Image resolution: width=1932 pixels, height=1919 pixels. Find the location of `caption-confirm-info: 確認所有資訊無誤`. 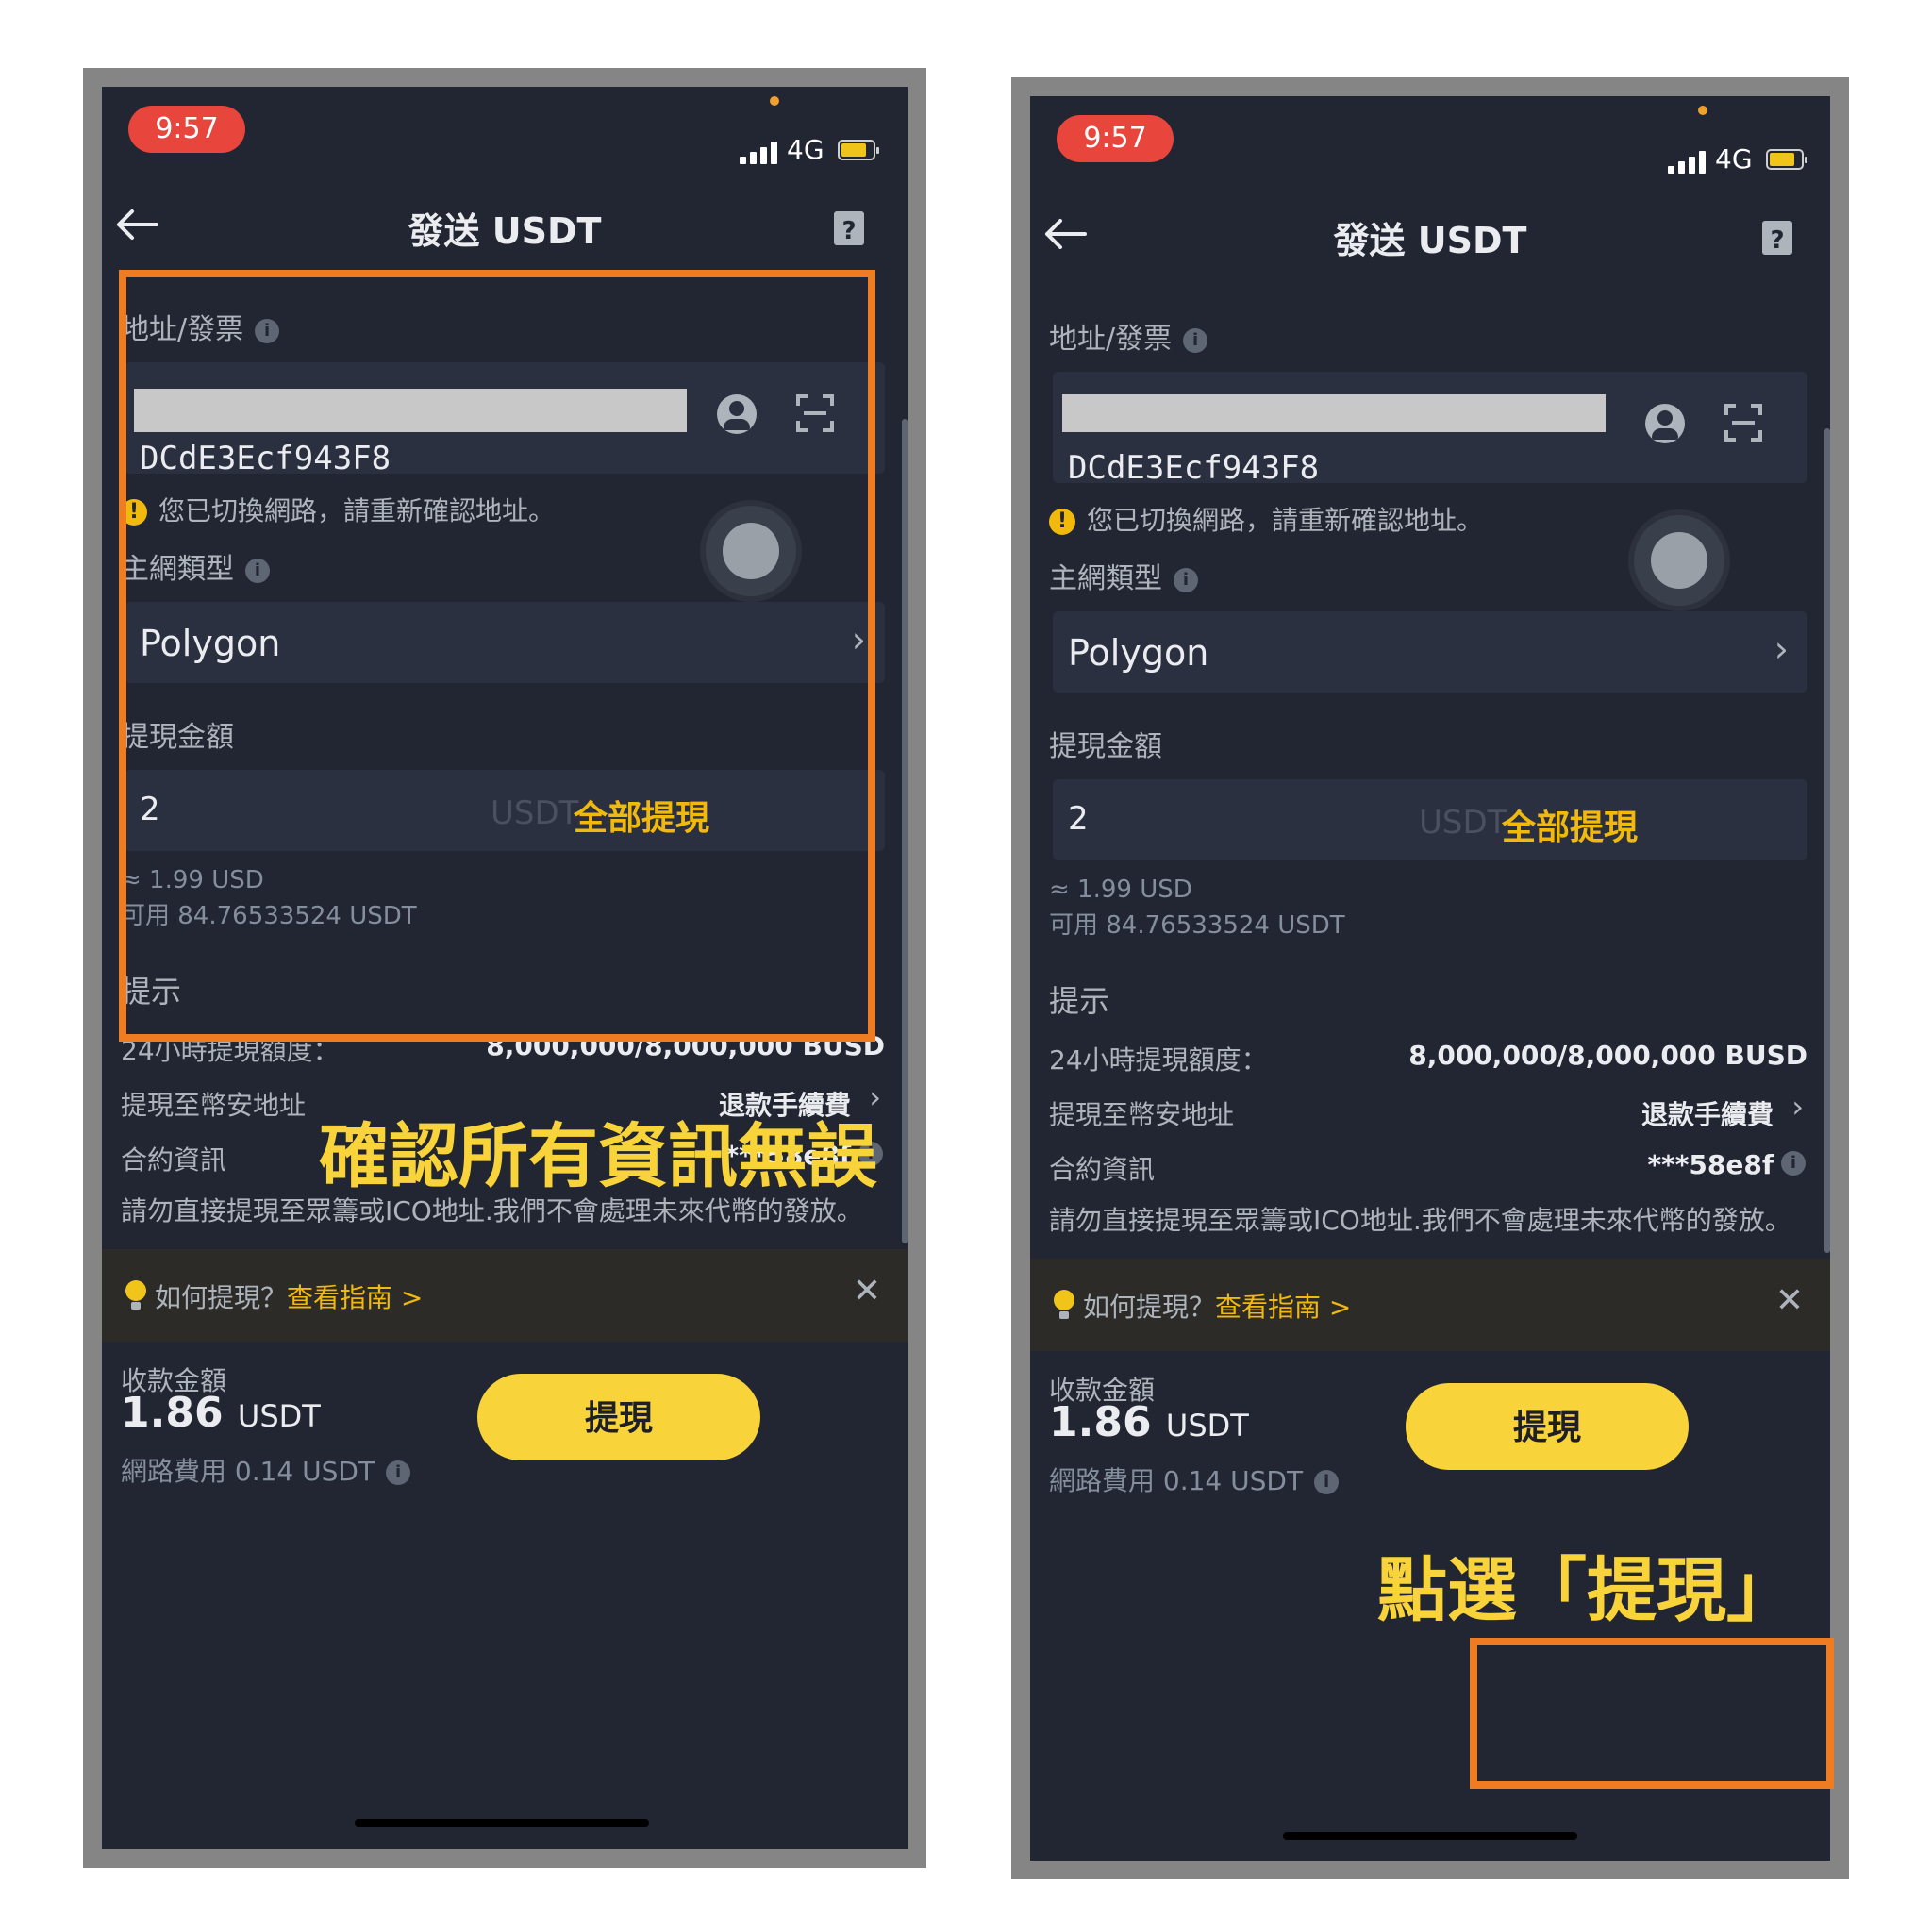

caption-confirm-info: 確認所有資訊無誤 is located at coordinates (598, 1156).